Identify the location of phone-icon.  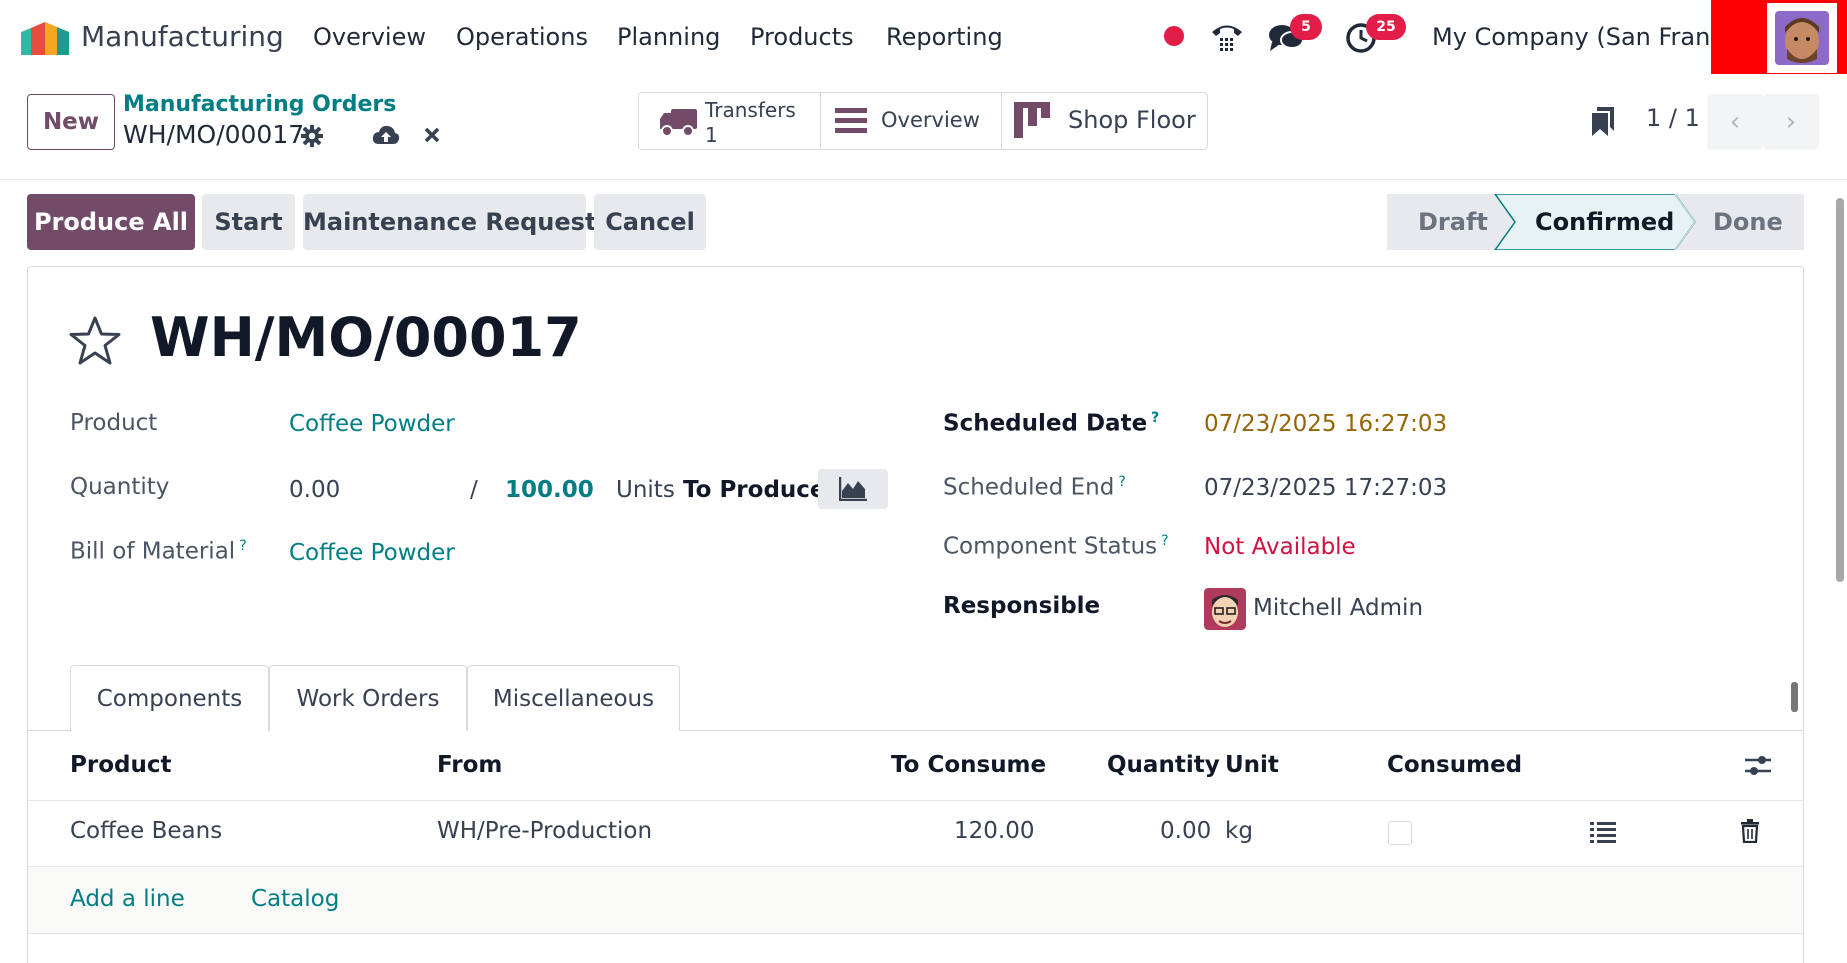
(1227, 37).